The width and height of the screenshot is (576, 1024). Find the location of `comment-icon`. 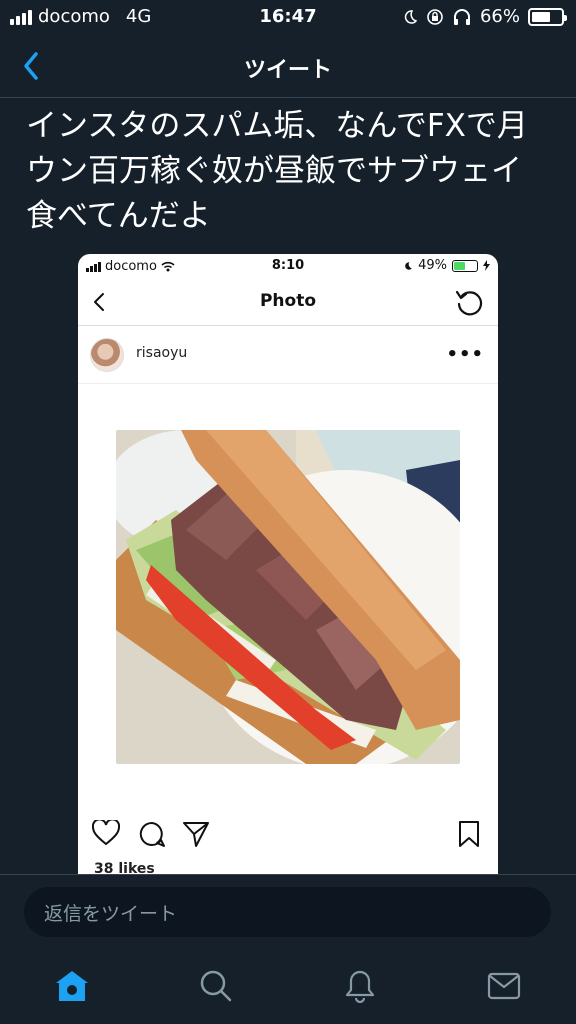

comment-icon is located at coordinates (152, 834).